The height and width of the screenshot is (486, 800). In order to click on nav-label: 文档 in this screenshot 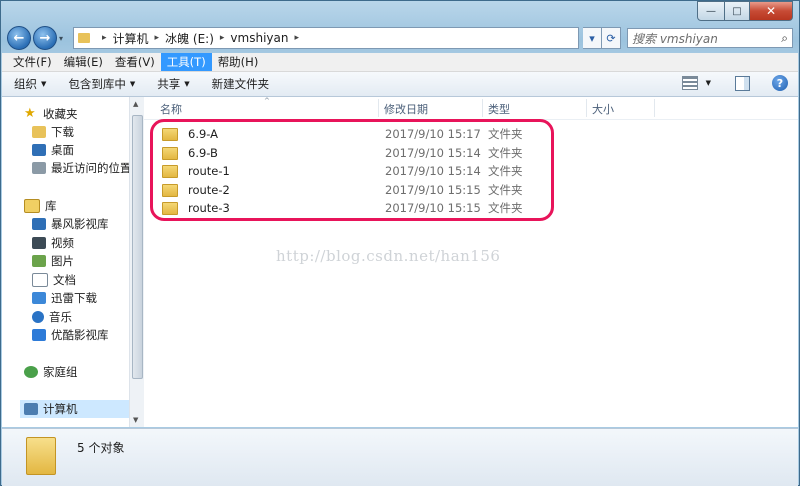, I will do `click(64, 280)`.